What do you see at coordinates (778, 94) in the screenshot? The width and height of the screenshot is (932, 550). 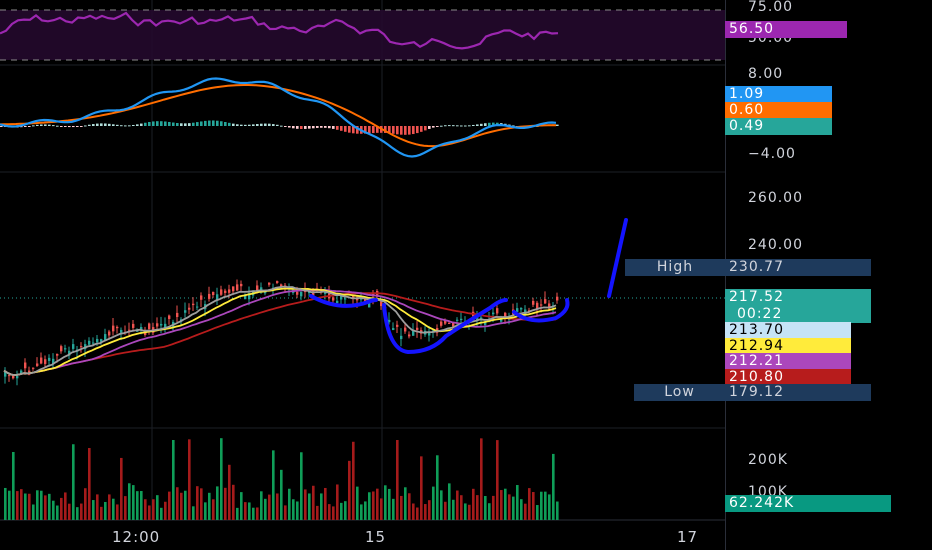 I see `macd-line-value: 1.09` at bounding box center [778, 94].